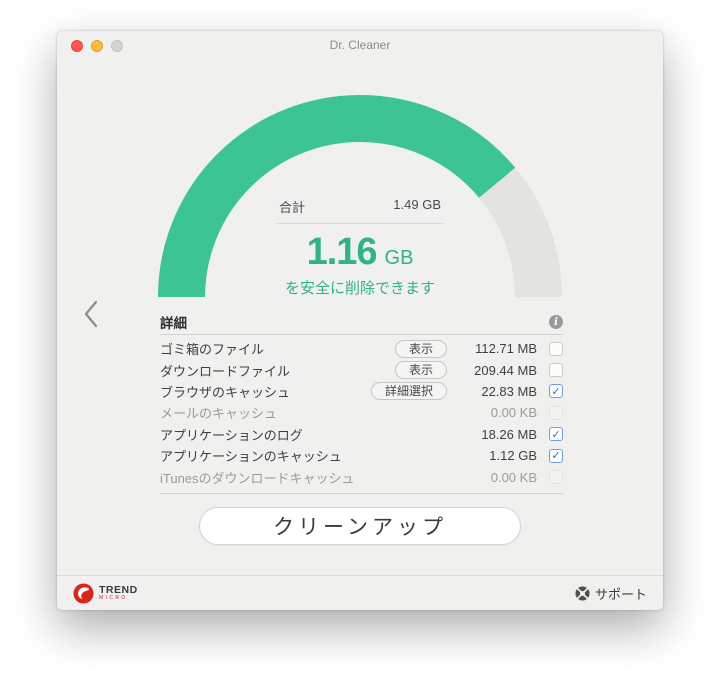 Image resolution: width=720 pixels, height=691 pixels. Describe the element at coordinates (361, 391) in the screenshot. I see `table-row: ブラウザのキャッシュ 詳細選択 22.83 MB` at that location.